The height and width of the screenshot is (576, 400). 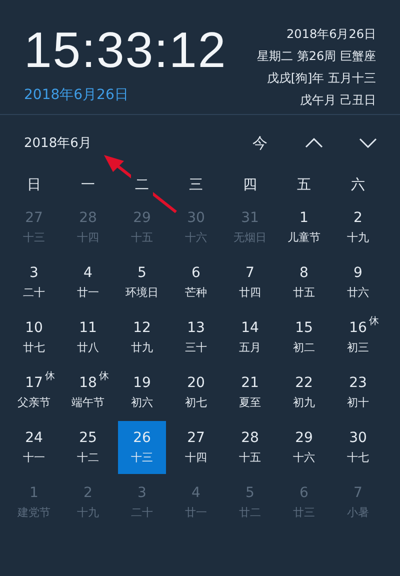 What do you see at coordinates (304, 328) in the screenshot?
I see `day-number: 15` at bounding box center [304, 328].